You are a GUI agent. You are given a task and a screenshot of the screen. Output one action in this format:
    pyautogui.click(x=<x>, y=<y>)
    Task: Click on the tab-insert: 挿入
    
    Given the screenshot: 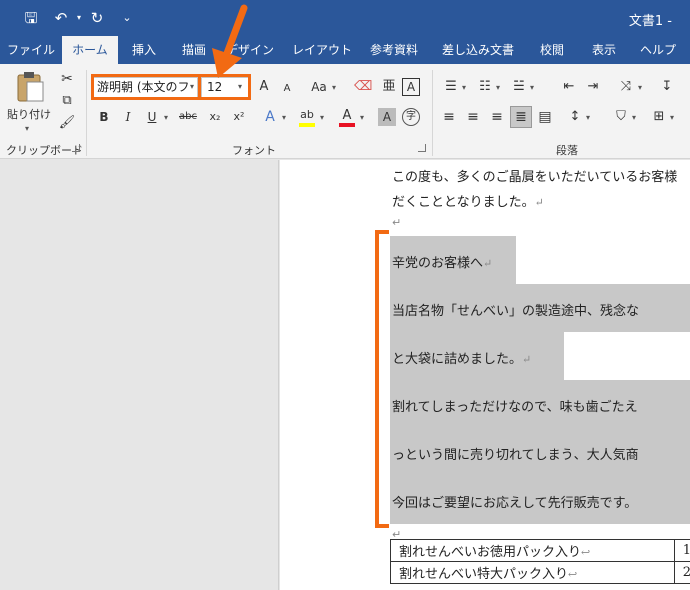 What is the action you would take?
    pyautogui.click(x=144, y=50)
    